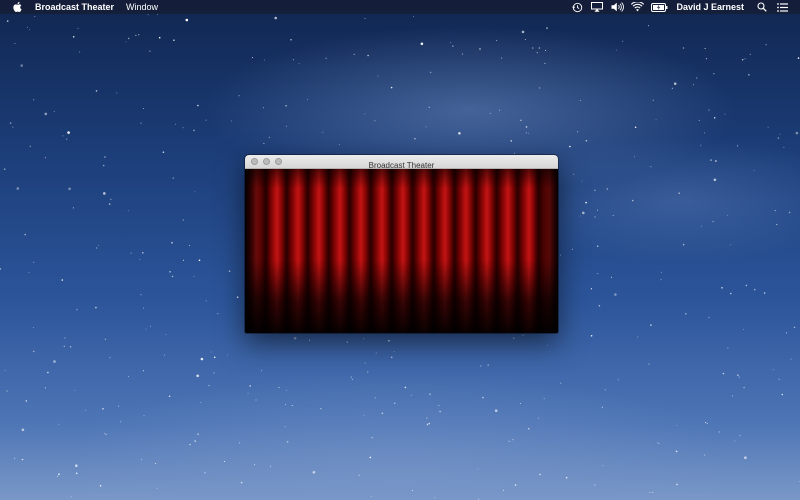  I want to click on battery-icon, so click(659, 7).